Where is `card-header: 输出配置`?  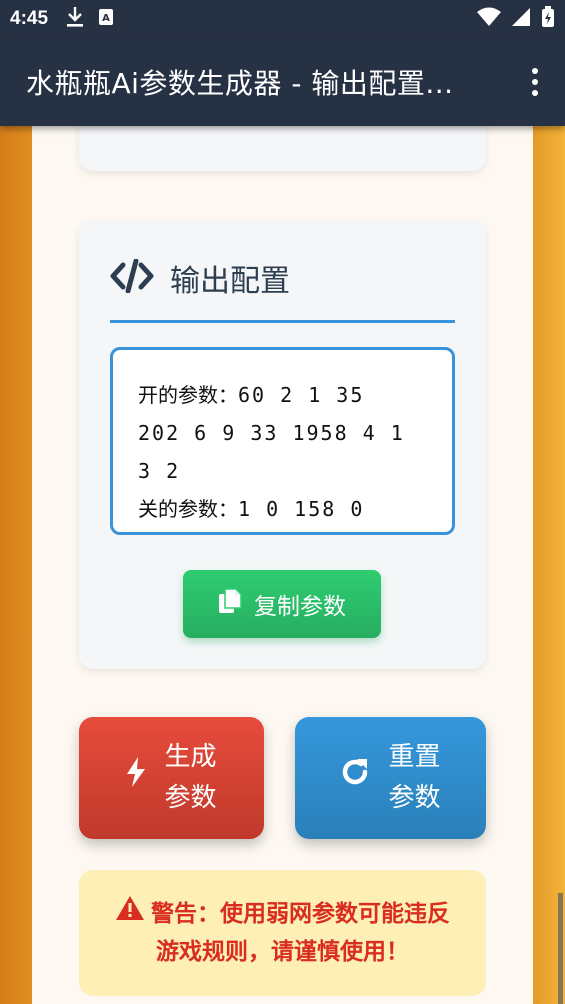 card-header: 输出配置 is located at coordinates (200, 278).